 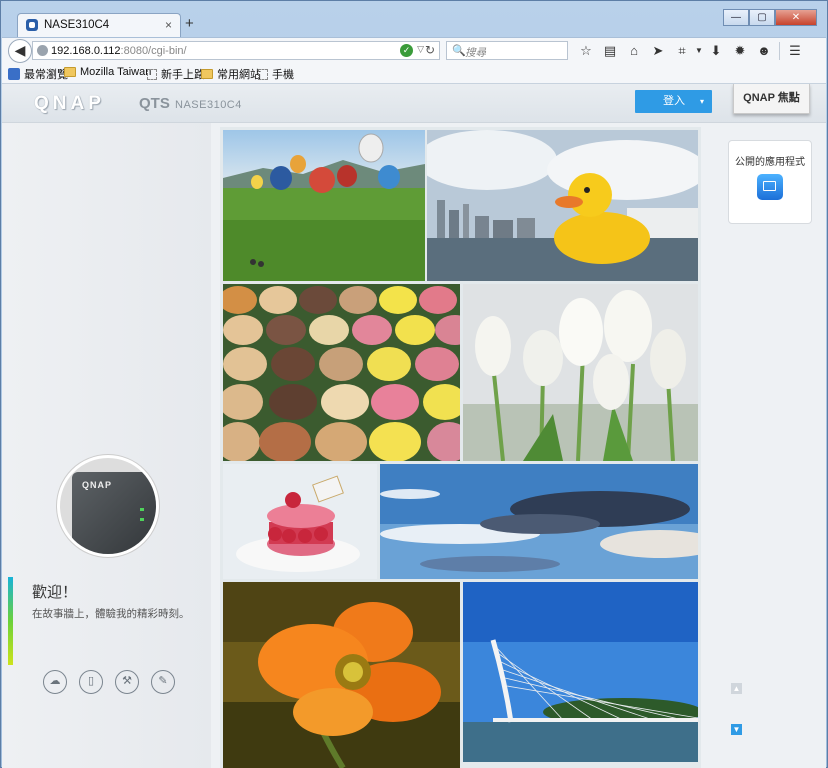 I want to click on star-icon: ☆, so click(x=586, y=51).